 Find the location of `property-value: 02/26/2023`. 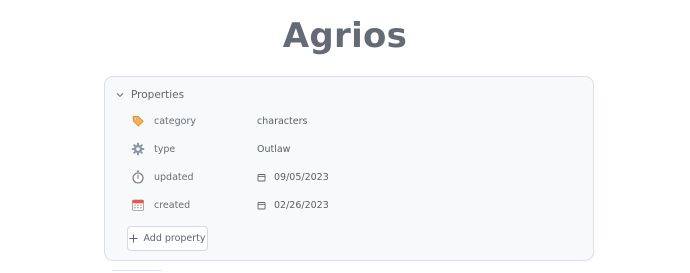

property-value: 02/26/2023 is located at coordinates (293, 205).